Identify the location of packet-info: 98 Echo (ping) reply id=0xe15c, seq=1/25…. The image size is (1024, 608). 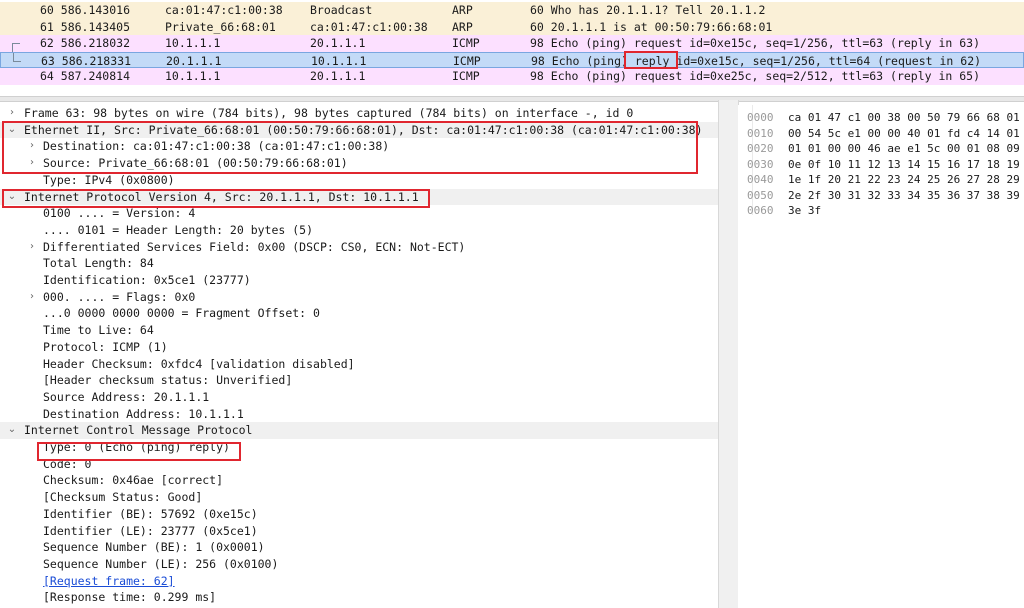
(756, 60).